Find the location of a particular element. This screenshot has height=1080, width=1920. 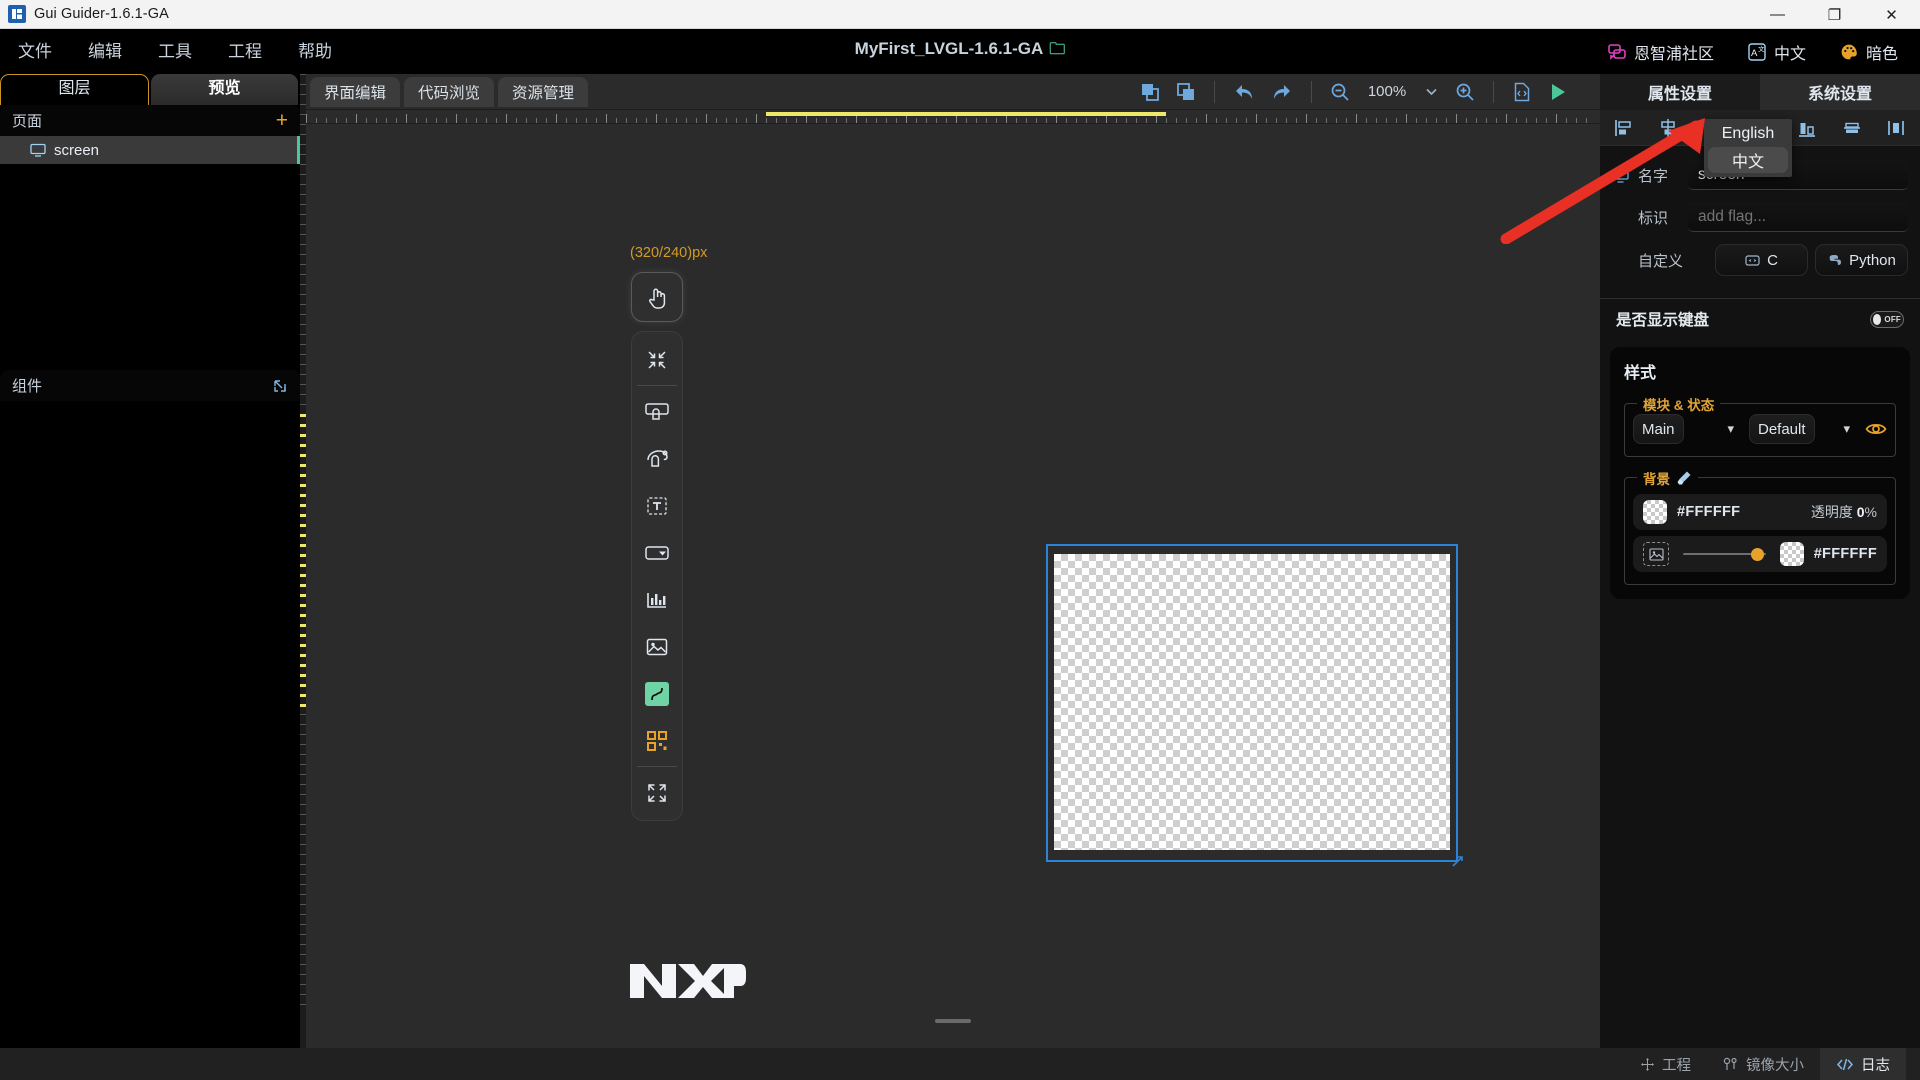

maximize-button: ❐ is located at coordinates (1834, 14).